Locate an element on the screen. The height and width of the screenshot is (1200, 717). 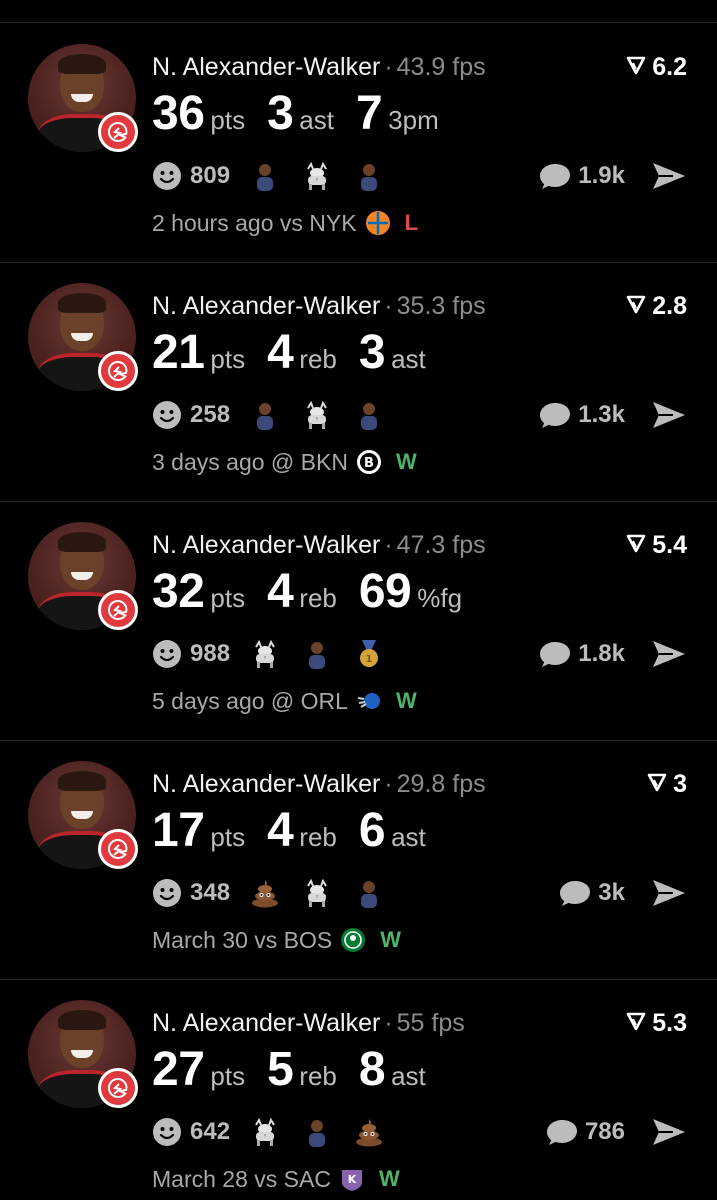
stat-value: 69 is located at coordinates (385, 591).